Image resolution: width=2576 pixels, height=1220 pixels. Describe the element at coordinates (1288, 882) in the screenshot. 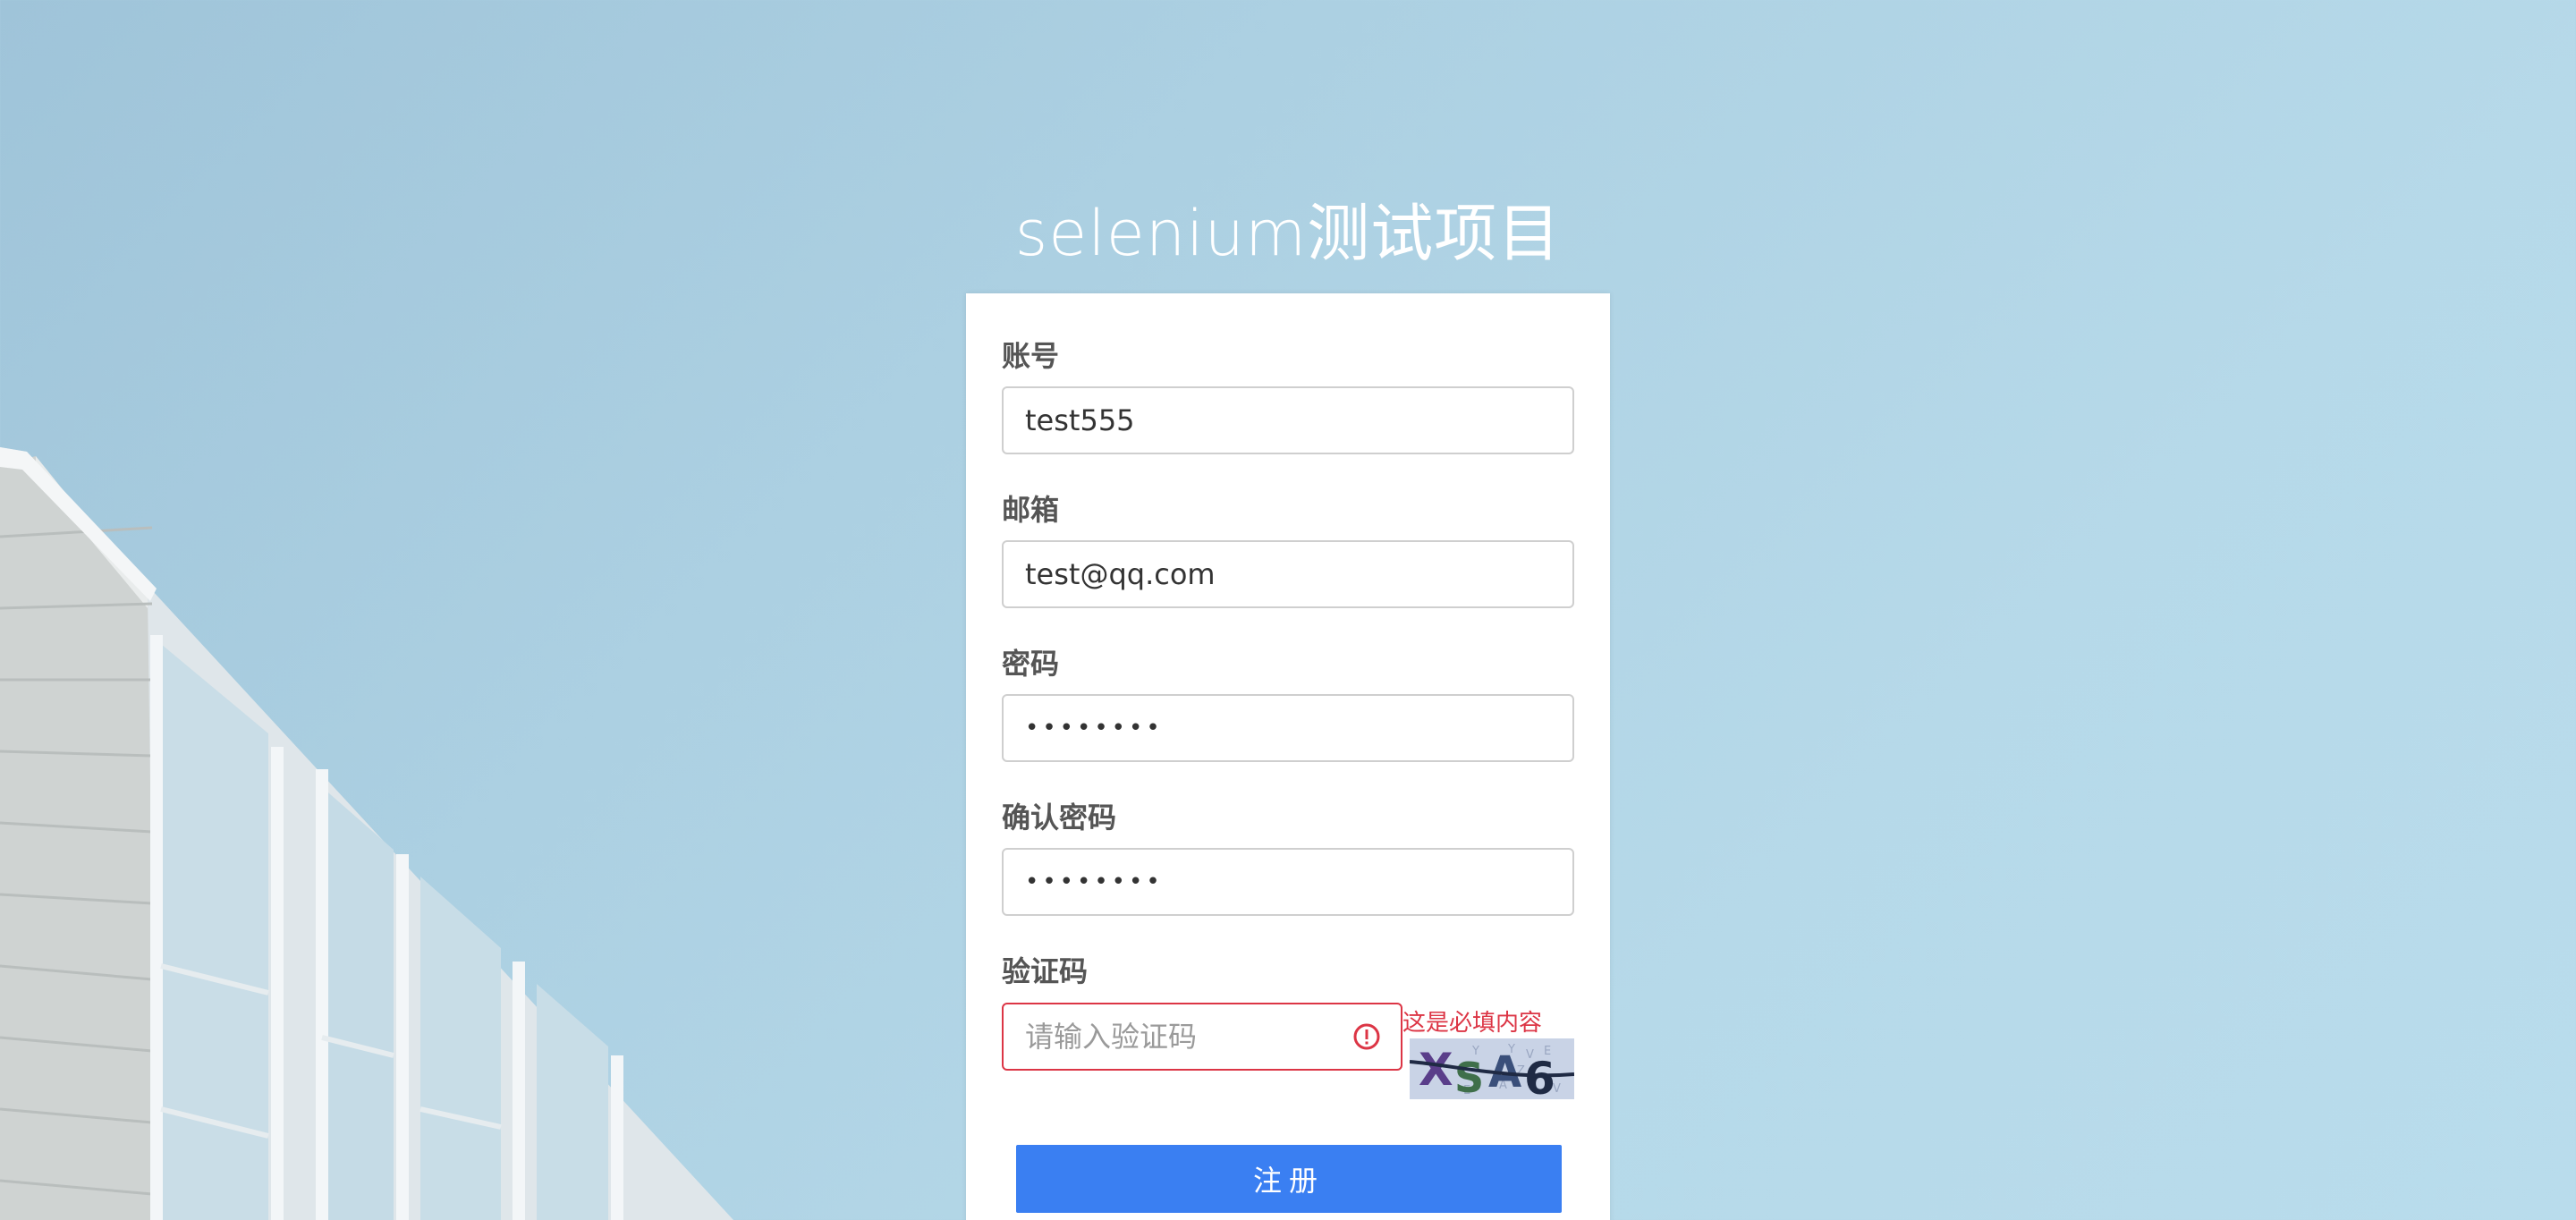

I see `confirm-password-input` at that location.